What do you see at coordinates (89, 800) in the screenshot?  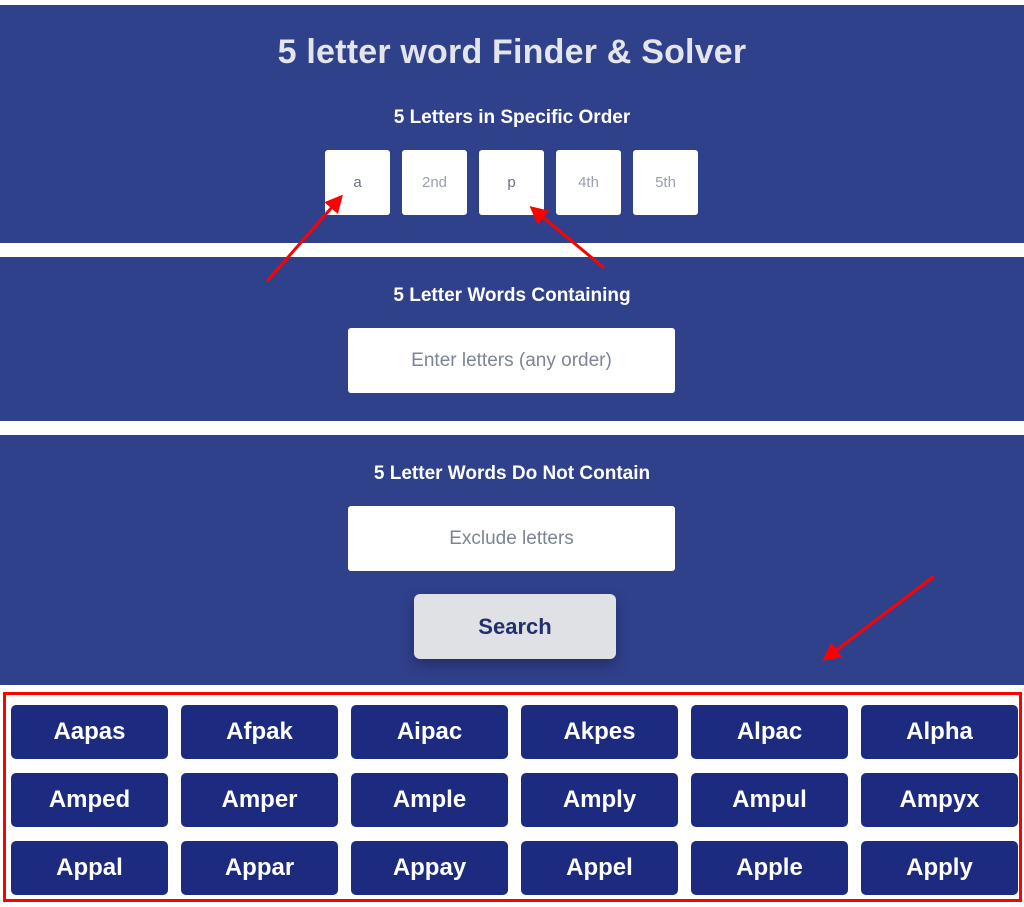 I see `result-word-button: Amped` at bounding box center [89, 800].